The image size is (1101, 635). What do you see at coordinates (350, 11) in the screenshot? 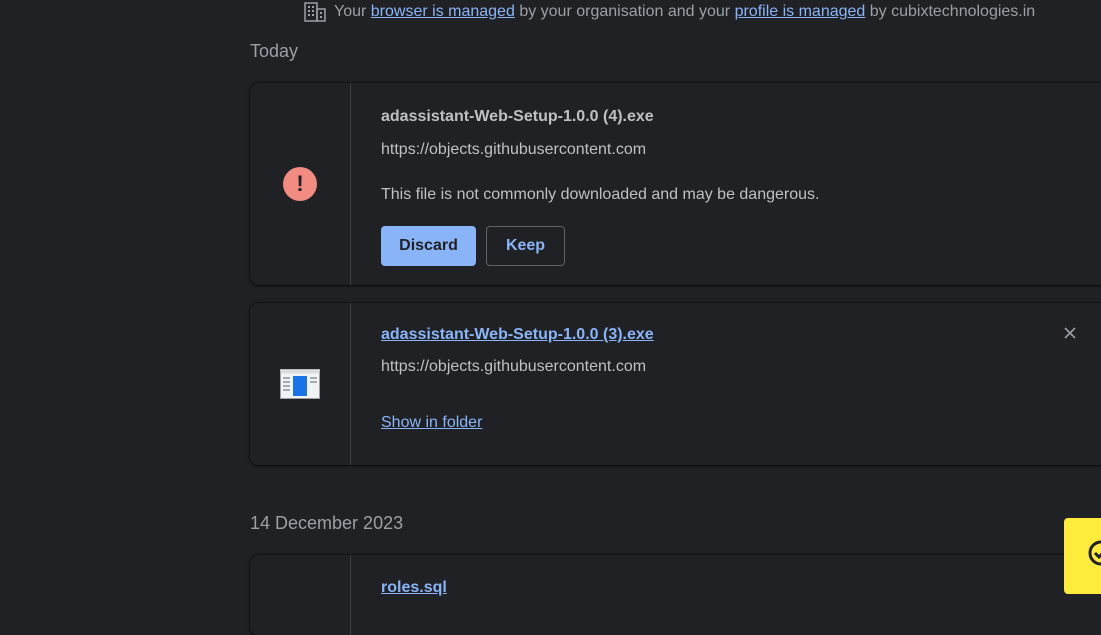
I see `managed-prefix: Your` at bounding box center [350, 11].